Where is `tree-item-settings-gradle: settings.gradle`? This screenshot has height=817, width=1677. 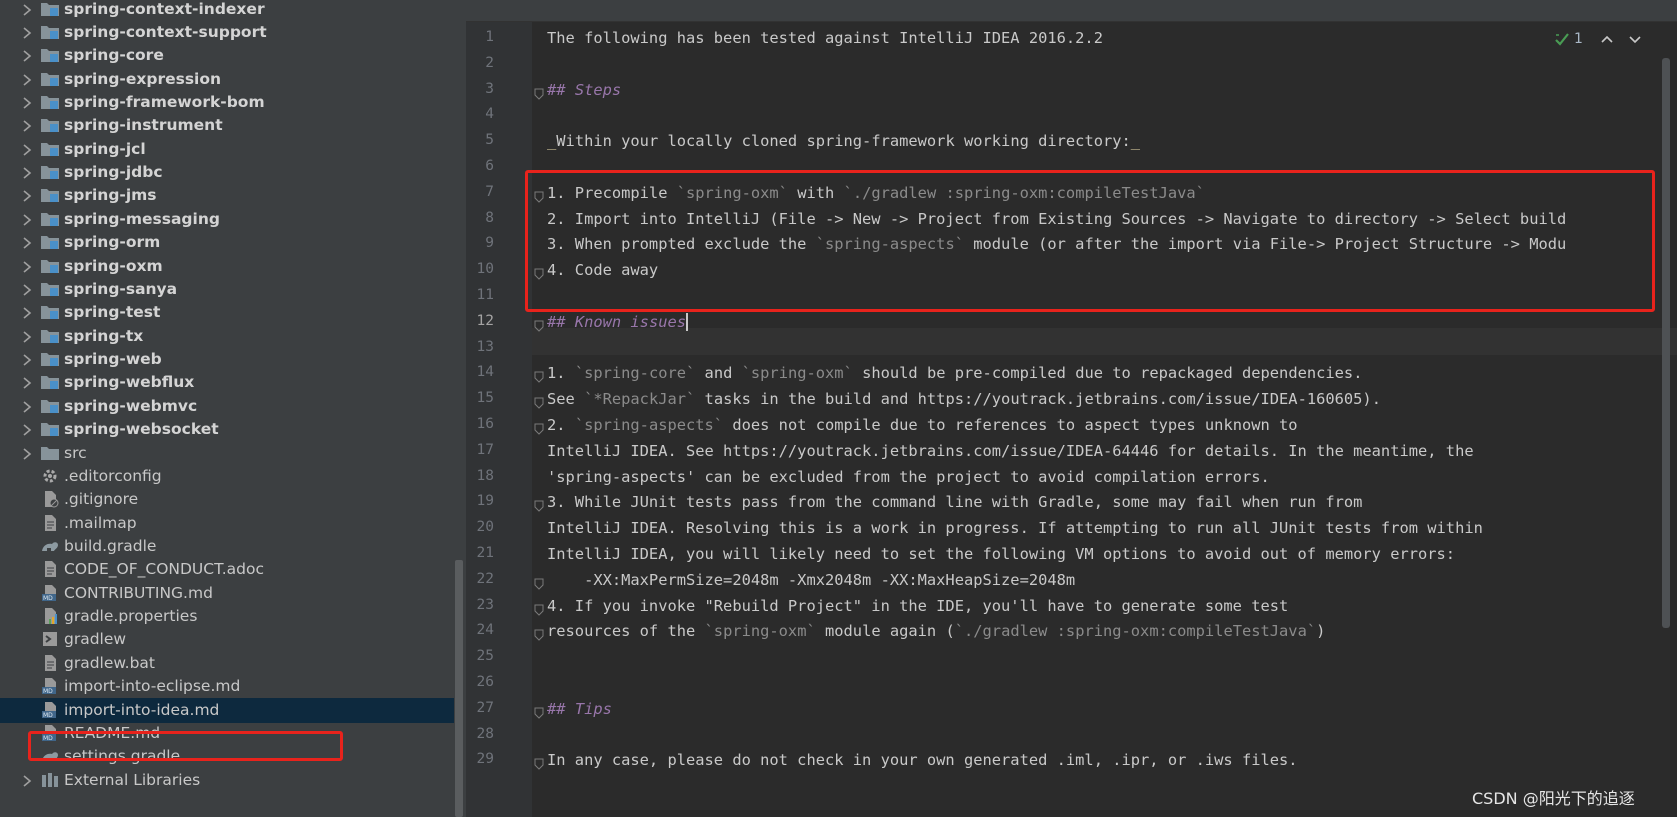 tree-item-settings-gradle: settings.gradle is located at coordinates (227, 756).